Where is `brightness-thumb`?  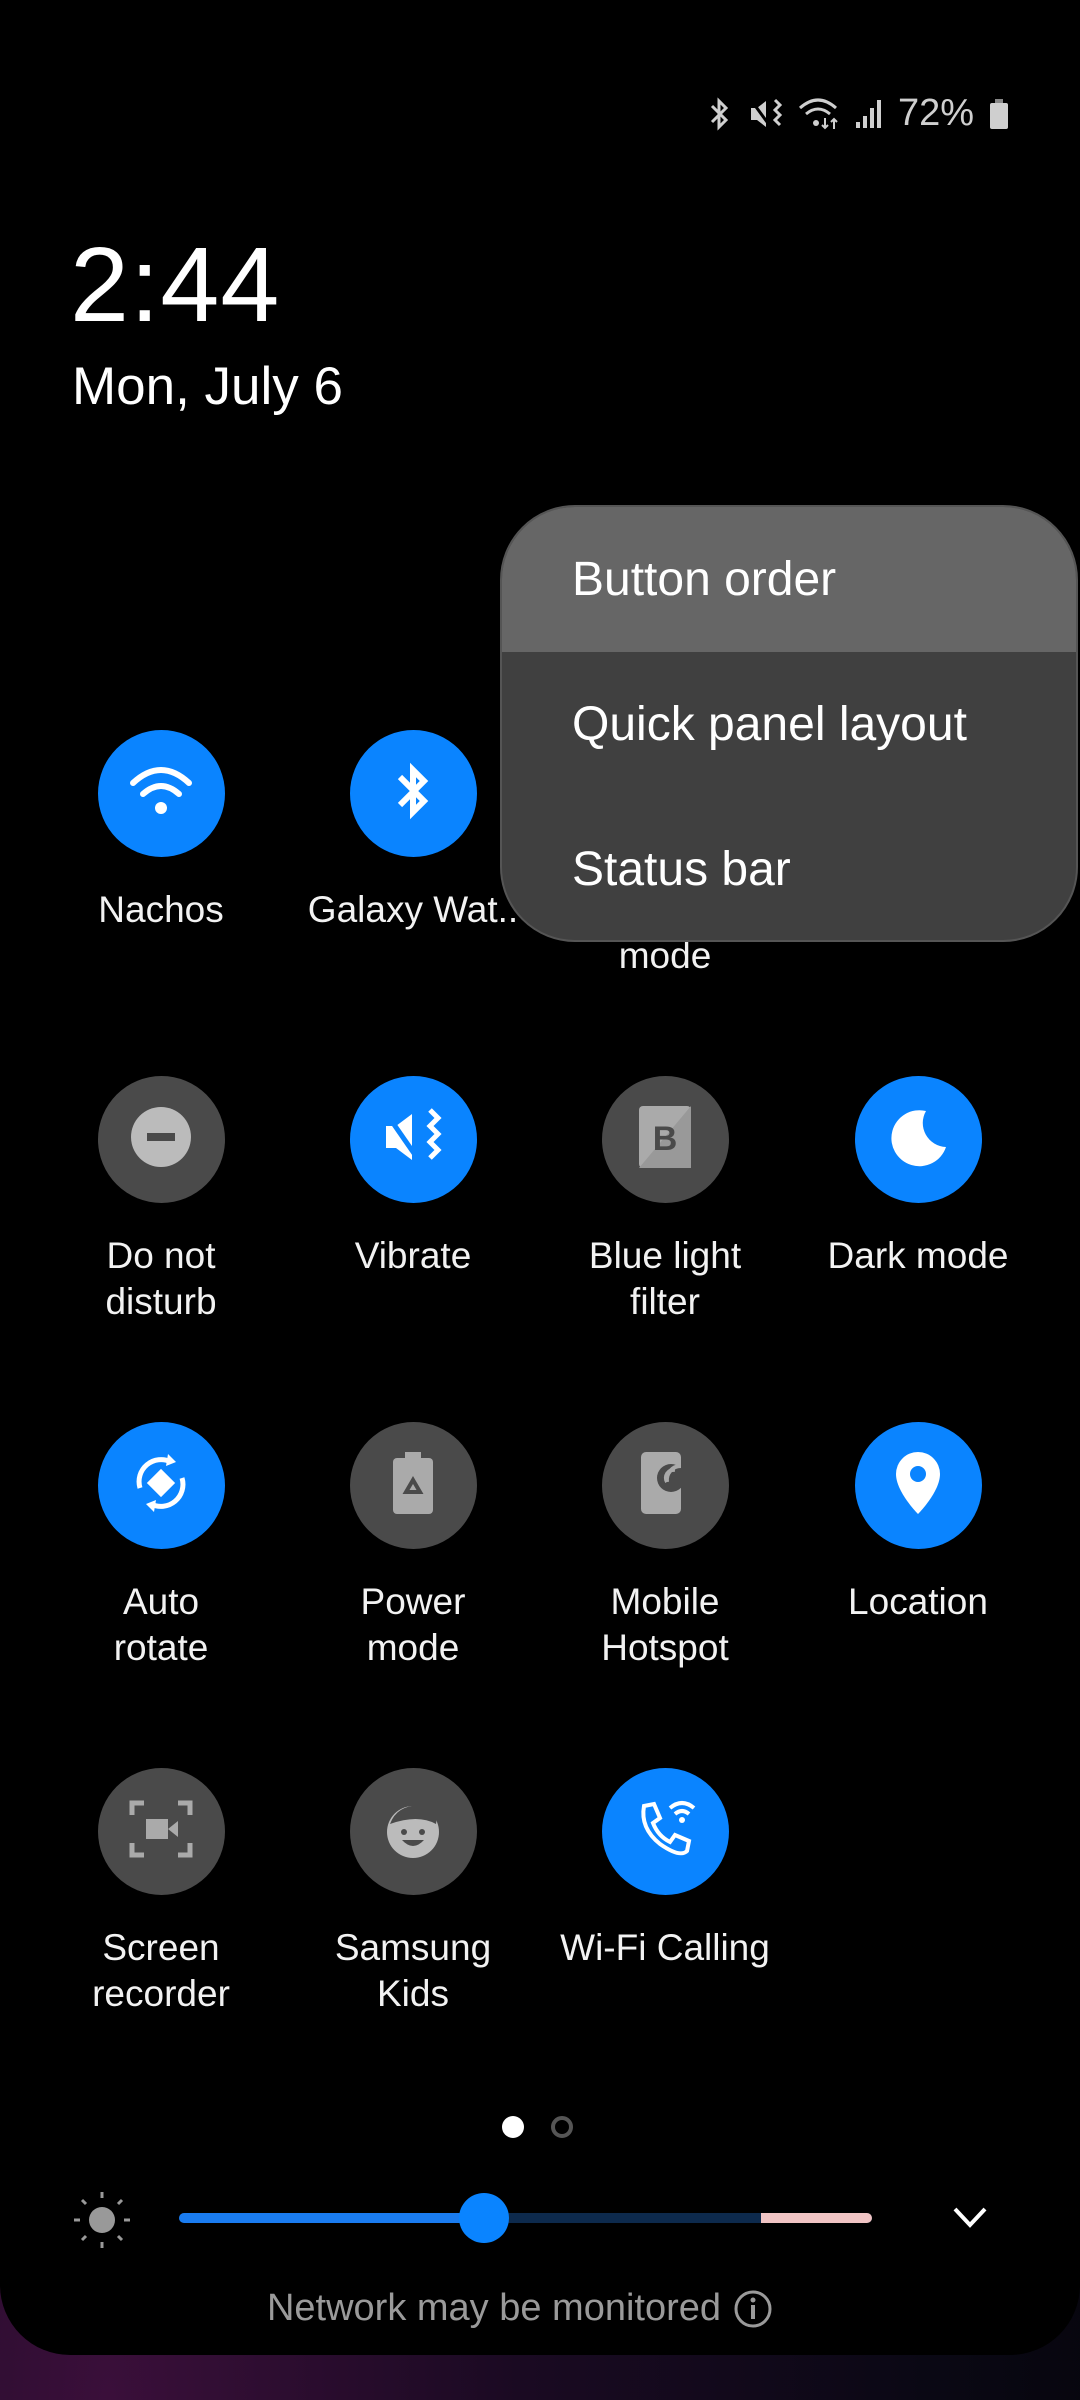
brightness-thumb is located at coordinates (483, 2218).